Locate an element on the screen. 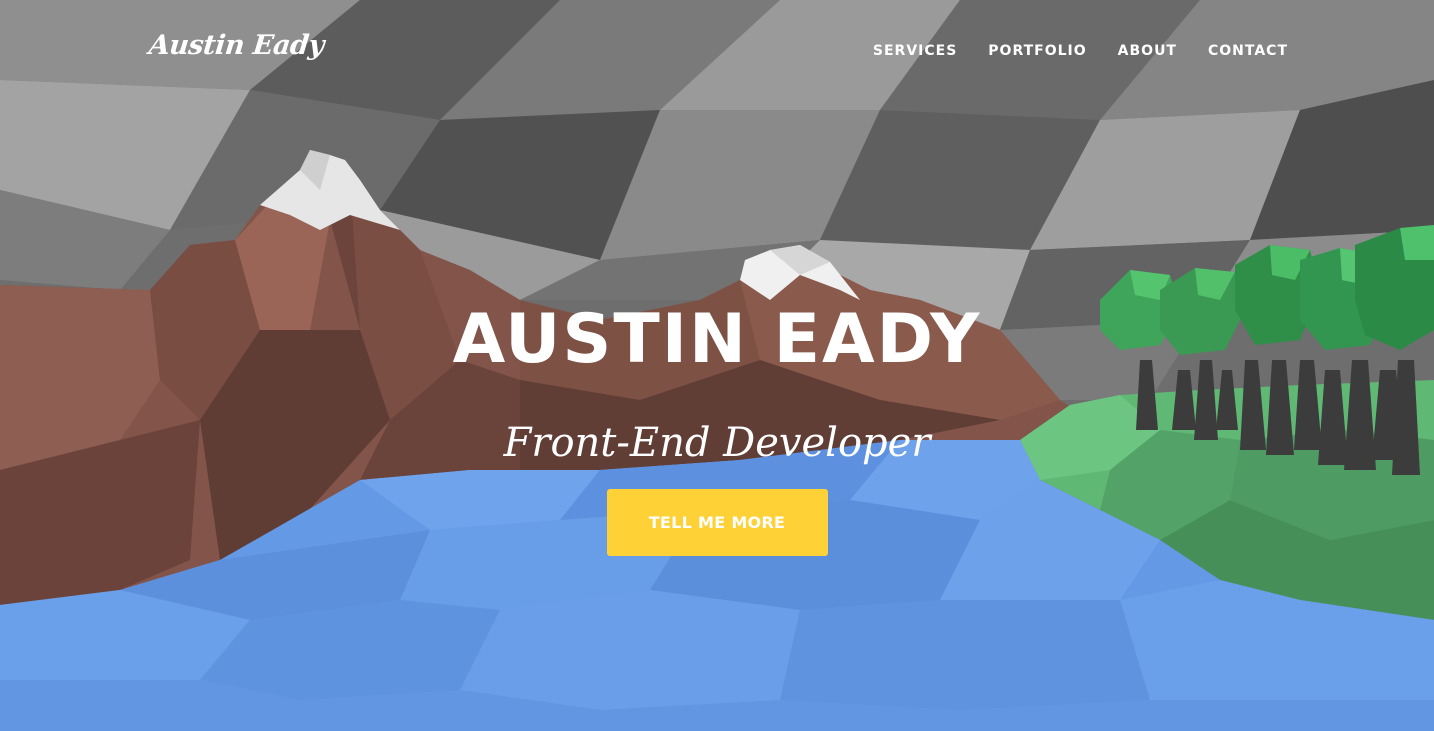 The width and height of the screenshot is (1434, 731). nav-link-portfolio: PORTFOLIO is located at coordinates (1037, 51).